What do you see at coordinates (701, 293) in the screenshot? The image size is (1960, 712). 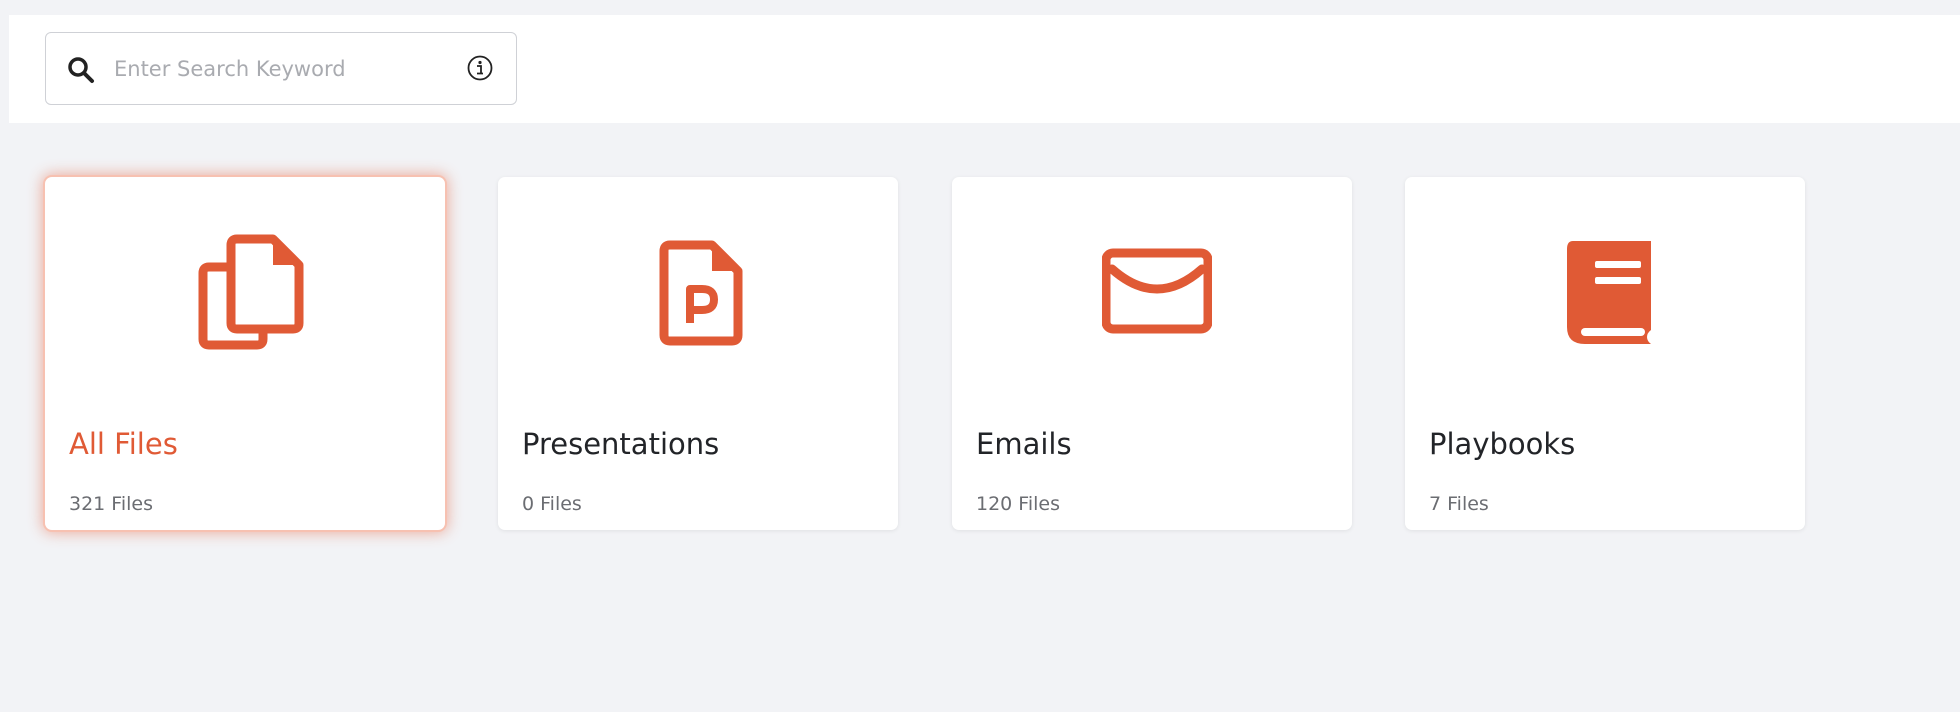 I see `presentation-file-icon` at bounding box center [701, 293].